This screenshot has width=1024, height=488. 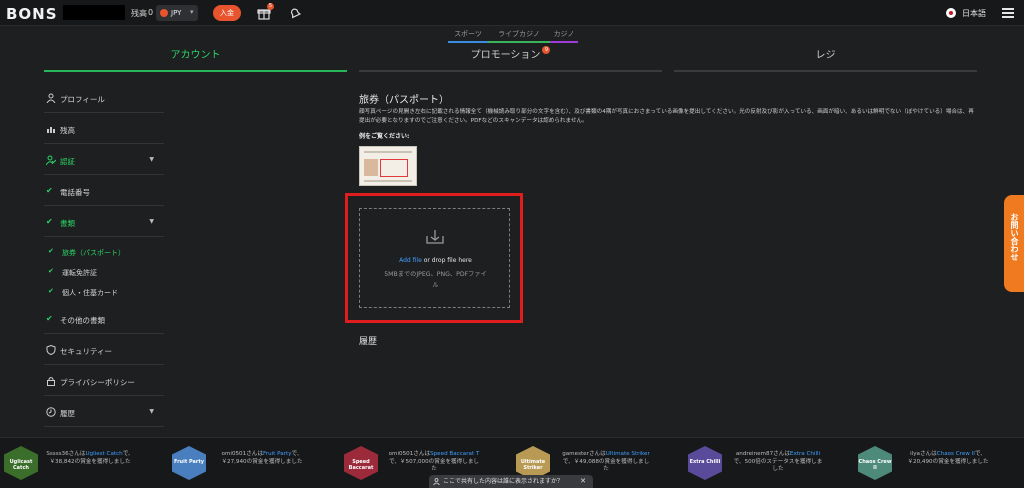 I want to click on sidebar-item-label: プライバシーポリシー, so click(x=97, y=382).